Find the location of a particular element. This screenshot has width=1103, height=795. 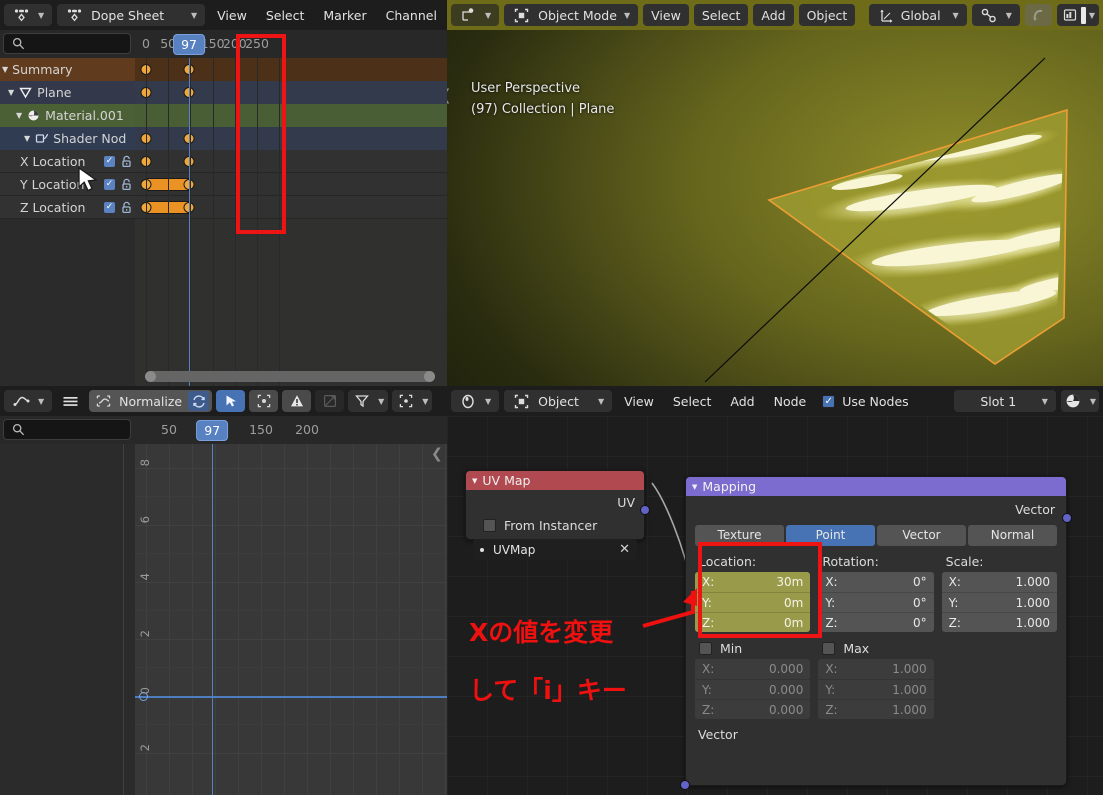

slot-dropdown: Slot 1 ▼ is located at coordinates (1004, 401).